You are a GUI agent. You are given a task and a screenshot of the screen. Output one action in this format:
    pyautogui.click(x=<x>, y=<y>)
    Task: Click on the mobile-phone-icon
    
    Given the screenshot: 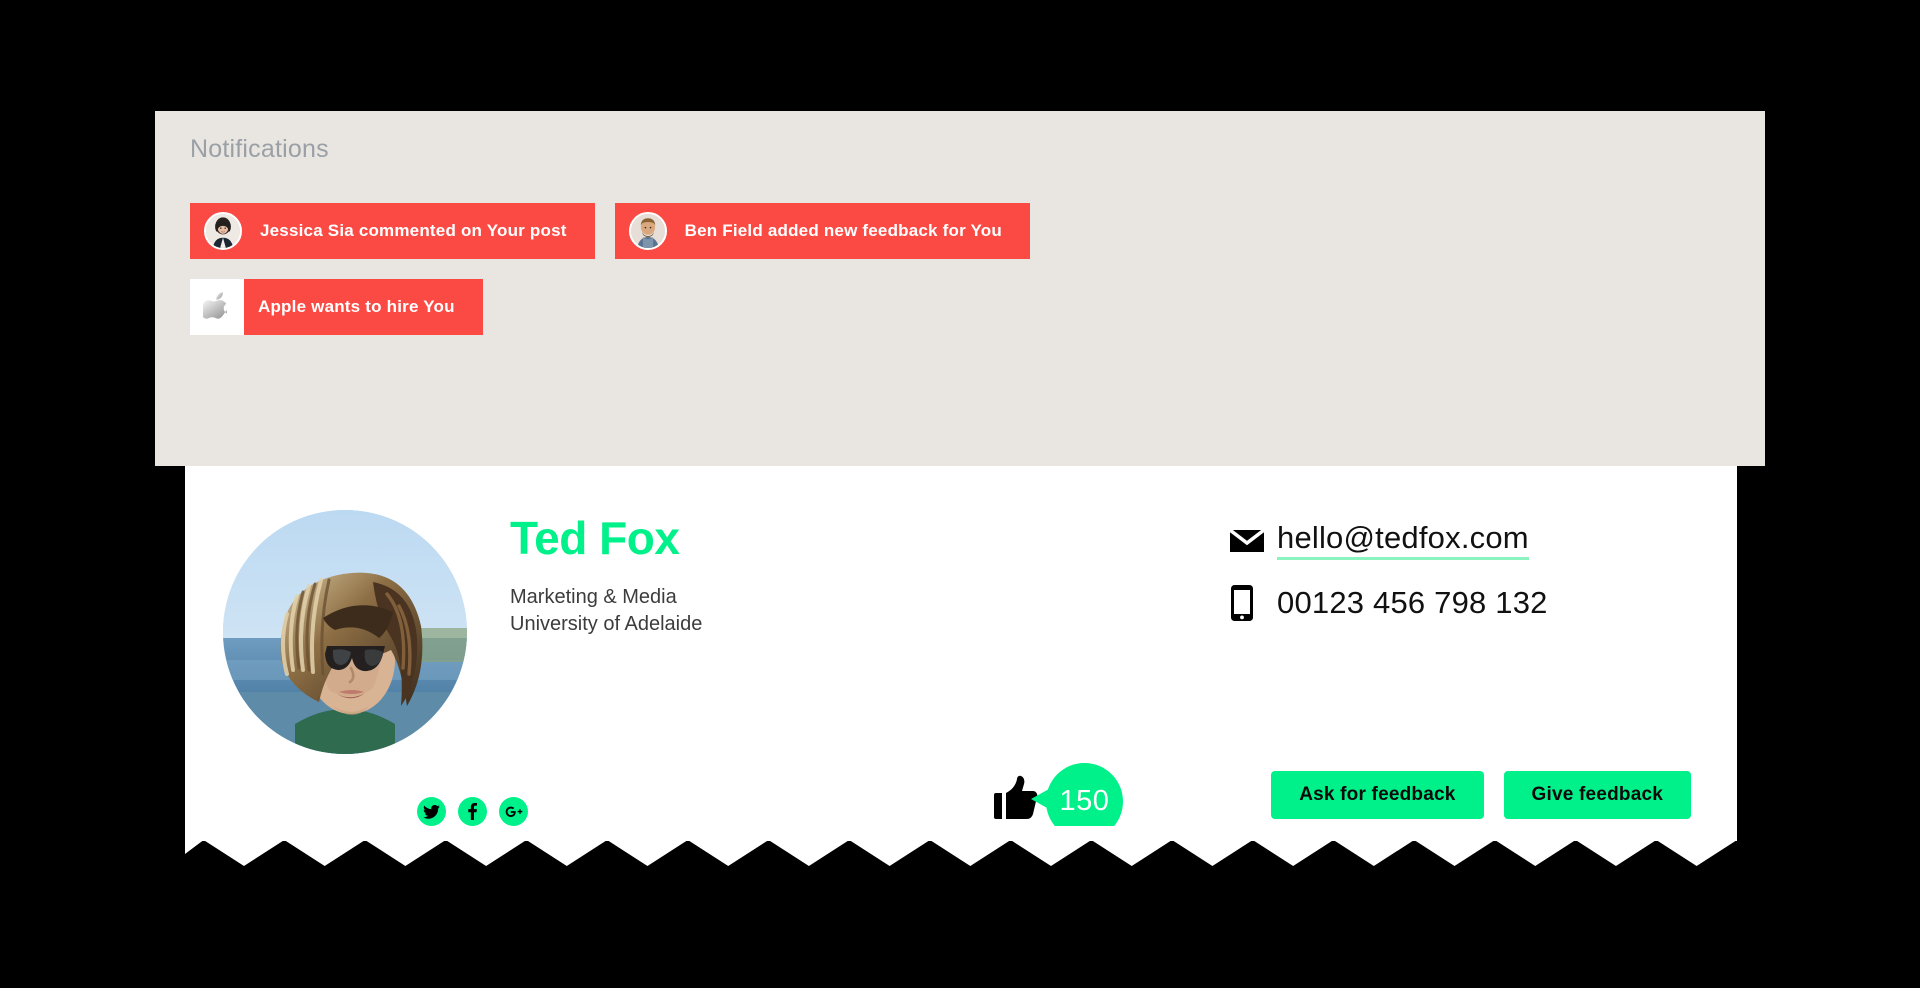 What is the action you would take?
    pyautogui.click(x=1253, y=603)
    